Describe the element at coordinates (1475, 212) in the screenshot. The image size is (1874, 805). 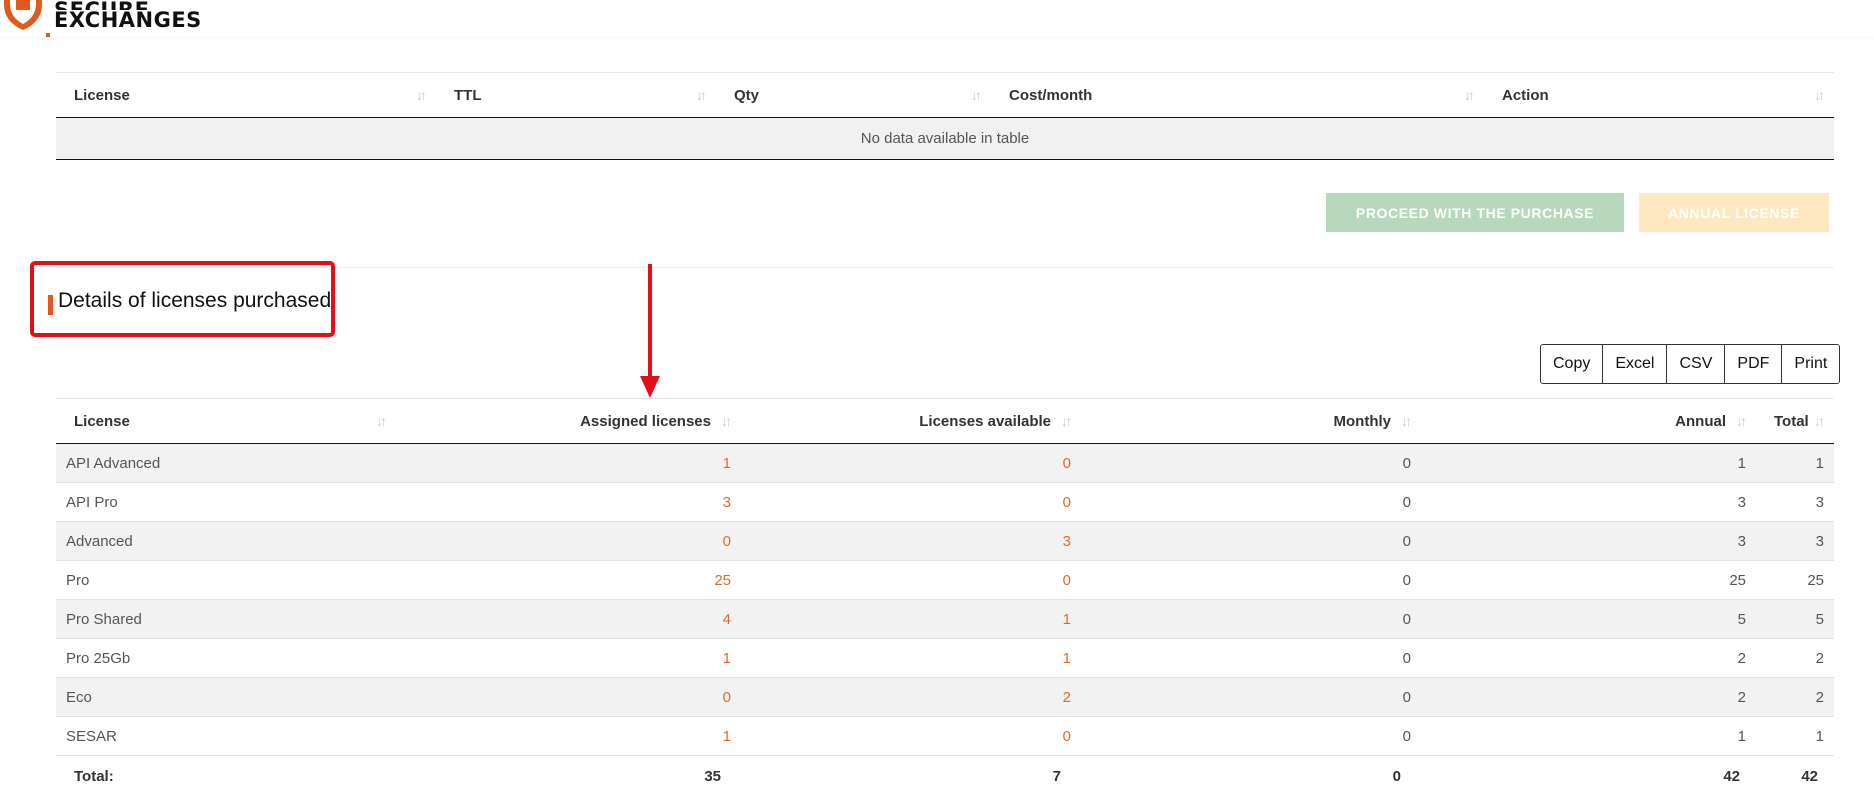
I see `proceed-purchase-button: PROCEED WITH THE PURCHASE` at that location.